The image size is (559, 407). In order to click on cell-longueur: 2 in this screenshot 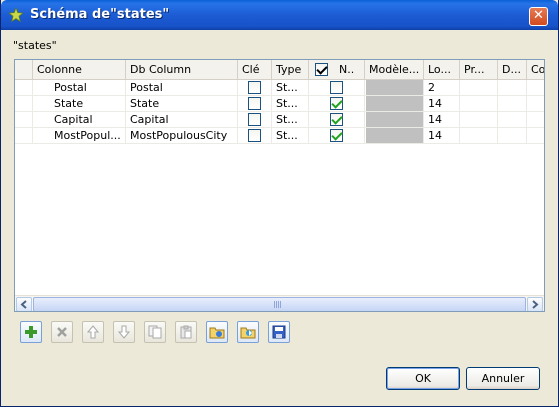, I will do `click(442, 88)`.